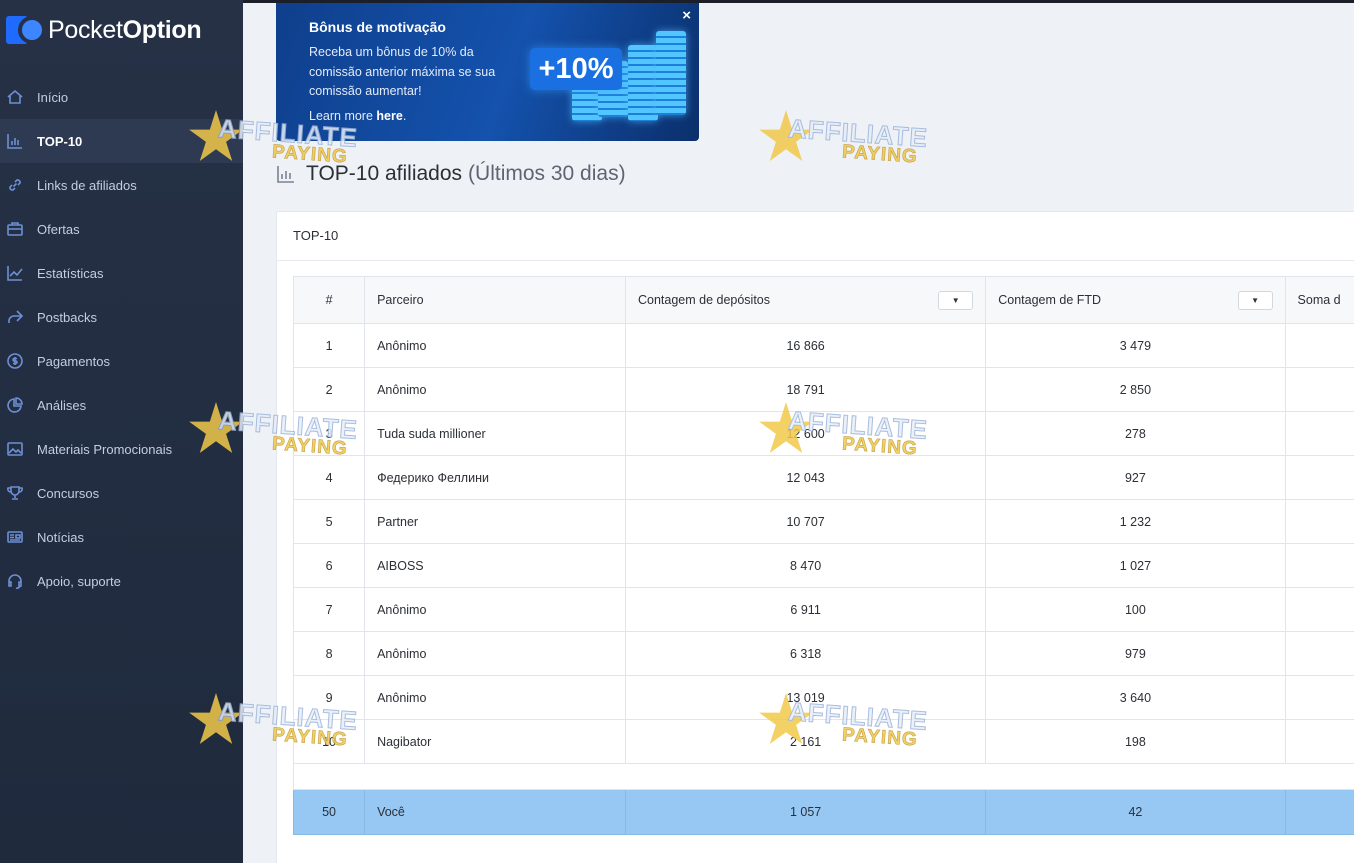 The width and height of the screenshot is (1354, 863). What do you see at coordinates (60, 537) in the screenshot?
I see `sidebar-item-label: Notícias` at bounding box center [60, 537].